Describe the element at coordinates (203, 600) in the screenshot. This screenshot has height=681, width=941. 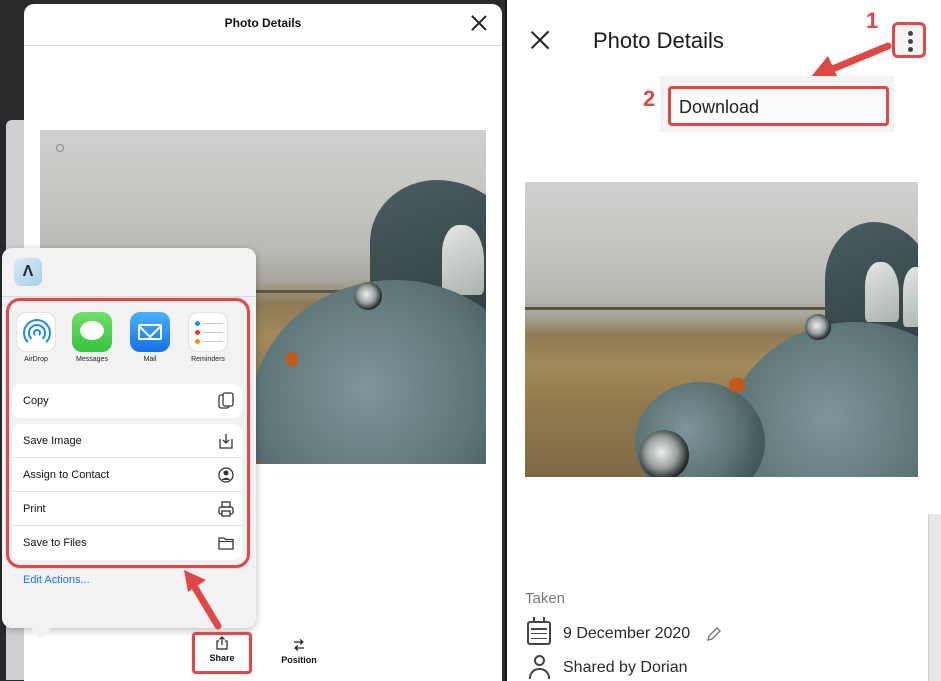
I see `arrow-to-share-icon` at that location.